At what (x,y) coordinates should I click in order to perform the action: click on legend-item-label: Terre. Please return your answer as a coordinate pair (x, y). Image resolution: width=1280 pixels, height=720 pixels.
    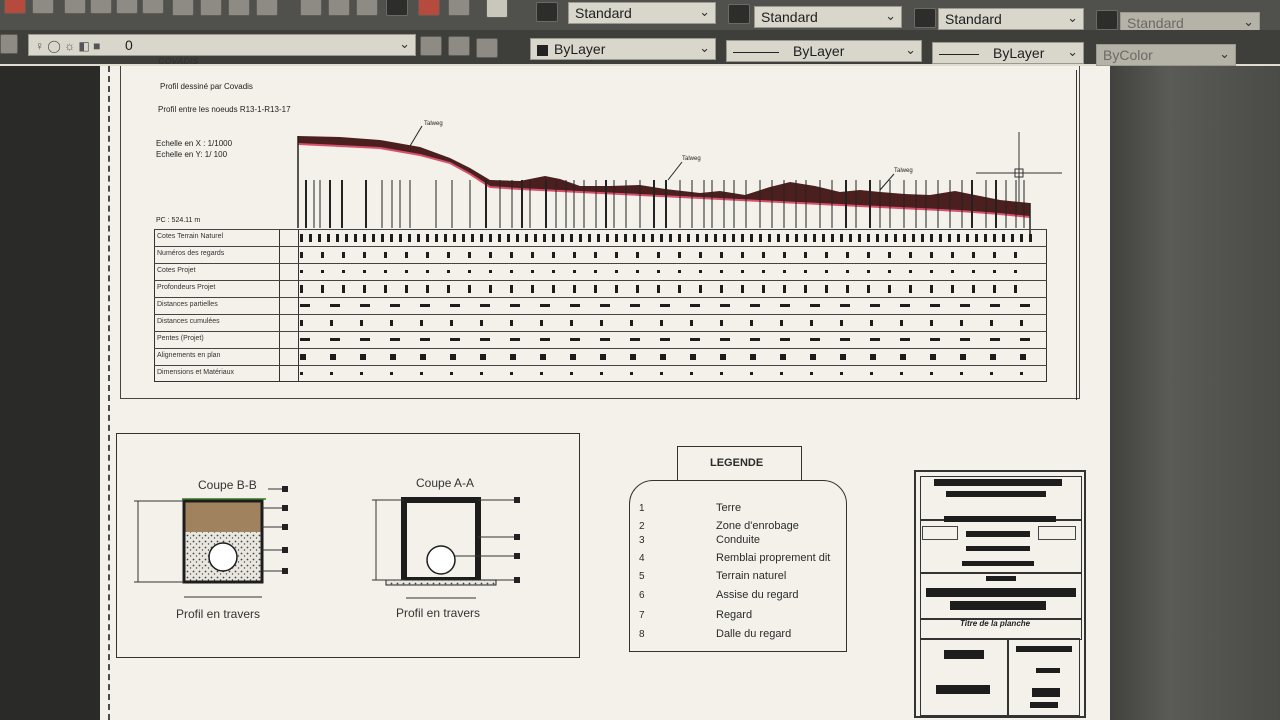
    Looking at the image, I should click on (729, 508).